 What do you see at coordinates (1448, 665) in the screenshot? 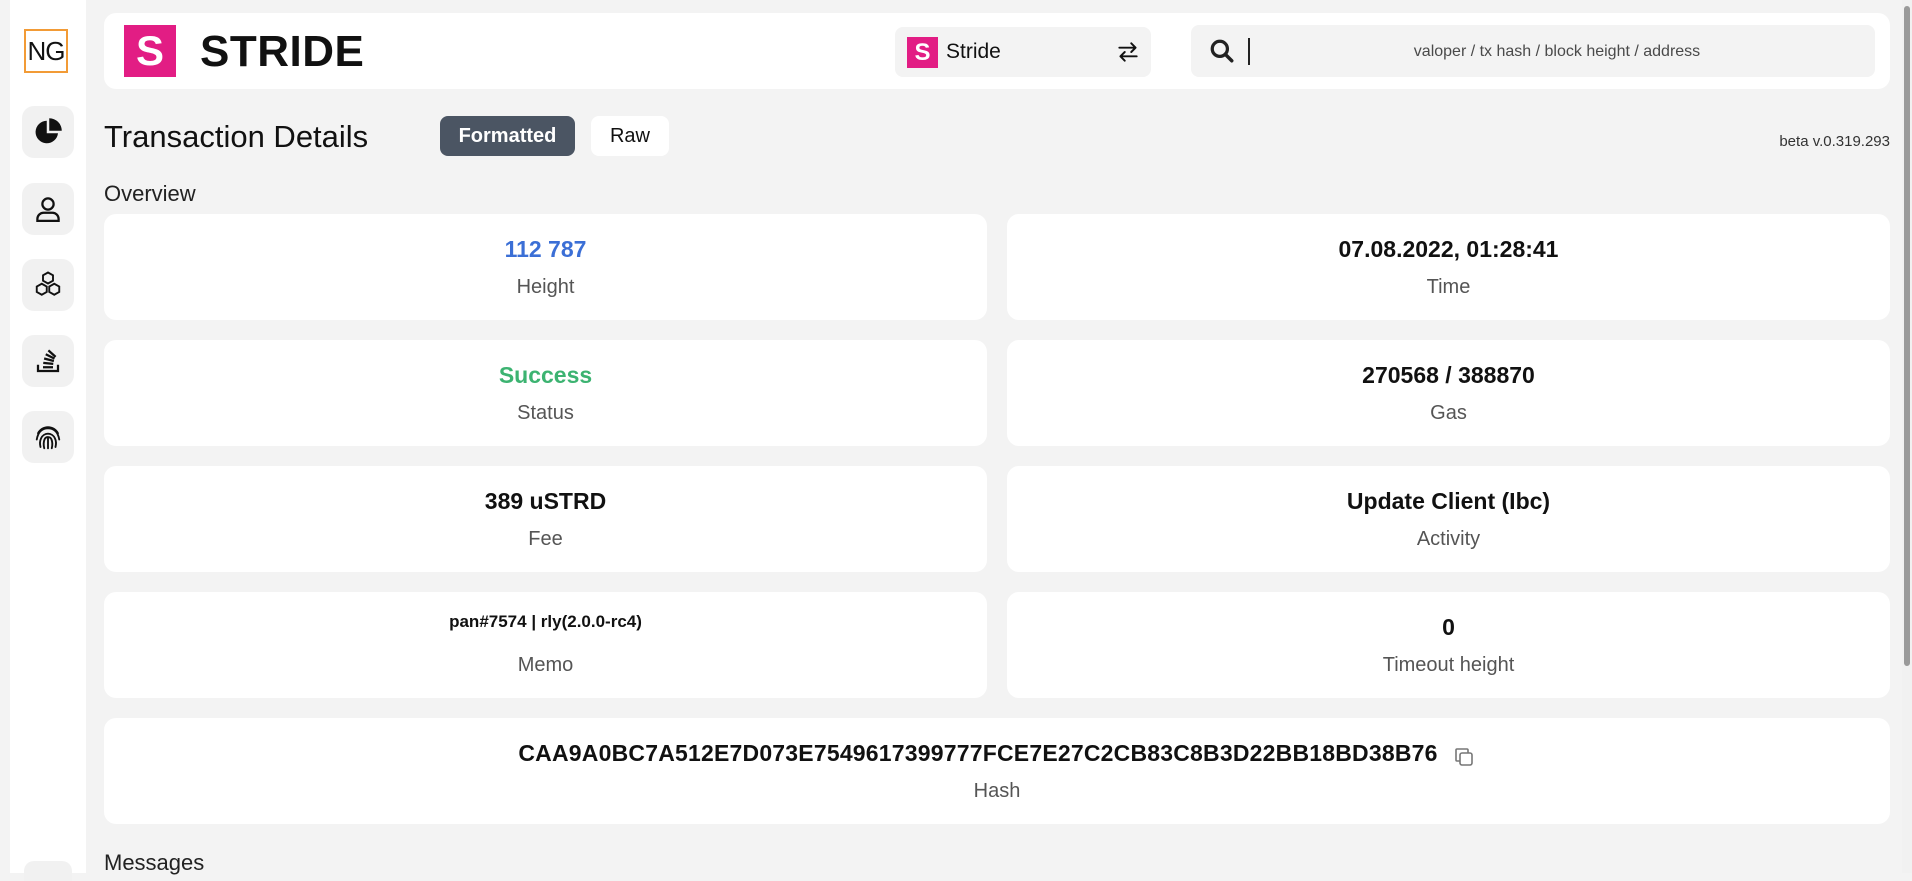
I see `timeout-label: Timeout height` at bounding box center [1448, 665].